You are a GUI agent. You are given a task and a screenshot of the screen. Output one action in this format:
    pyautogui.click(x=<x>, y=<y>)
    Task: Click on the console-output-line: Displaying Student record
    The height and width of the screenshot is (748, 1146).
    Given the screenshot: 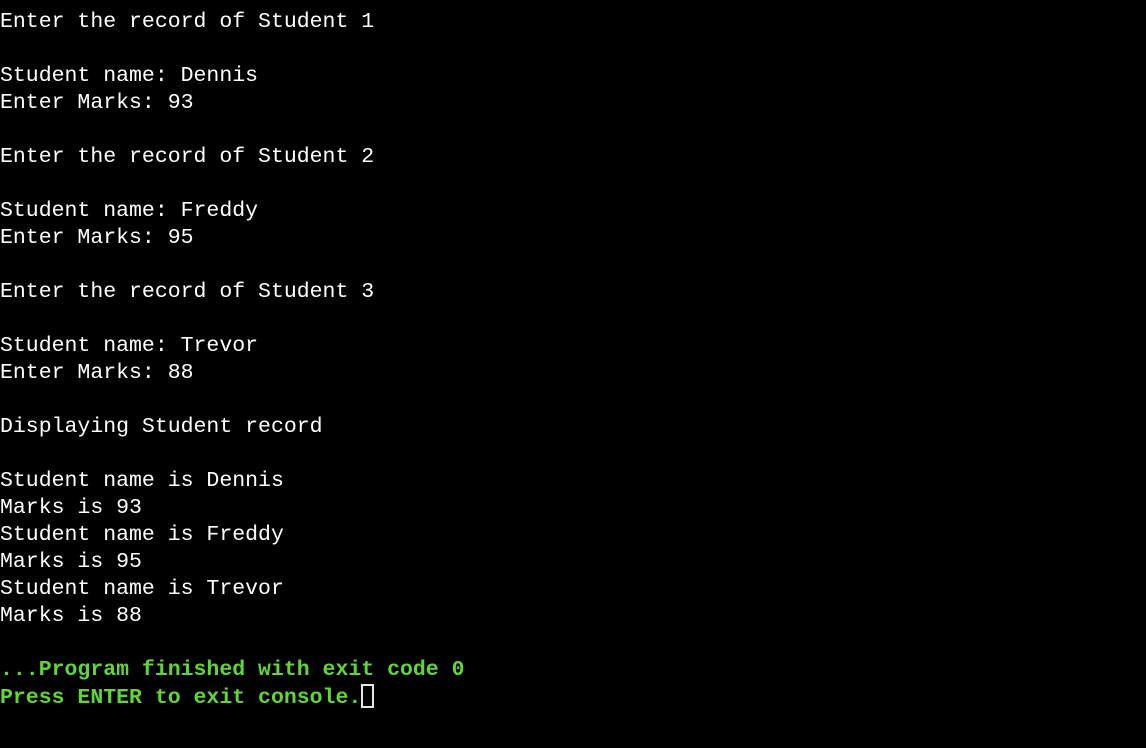 What is the action you would take?
    pyautogui.click(x=573, y=427)
    